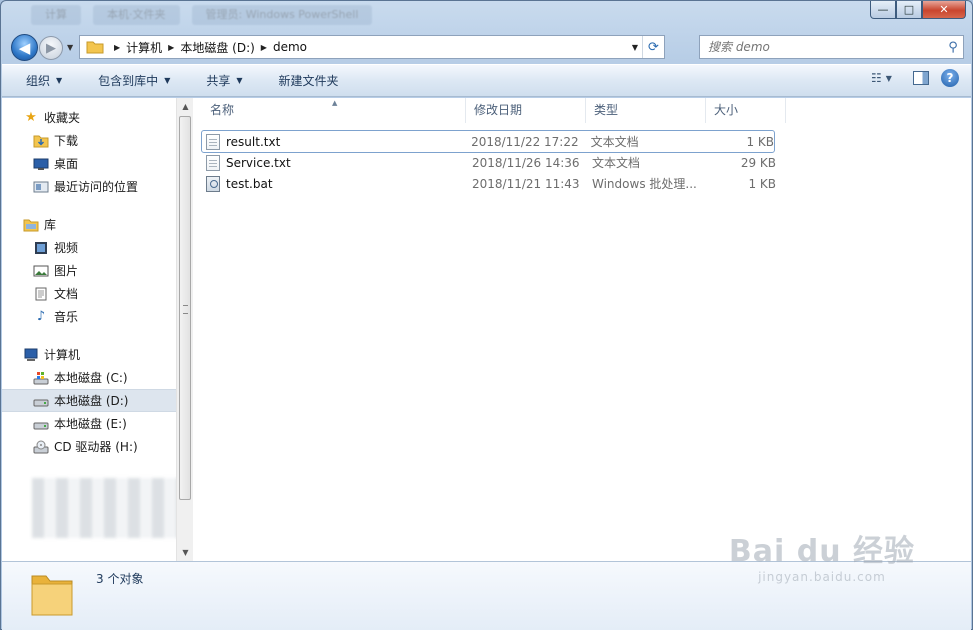 Image resolution: width=973 pixels, height=630 pixels. Describe the element at coordinates (218, 81) in the screenshot. I see `share-menu: 共享 ▼` at that location.